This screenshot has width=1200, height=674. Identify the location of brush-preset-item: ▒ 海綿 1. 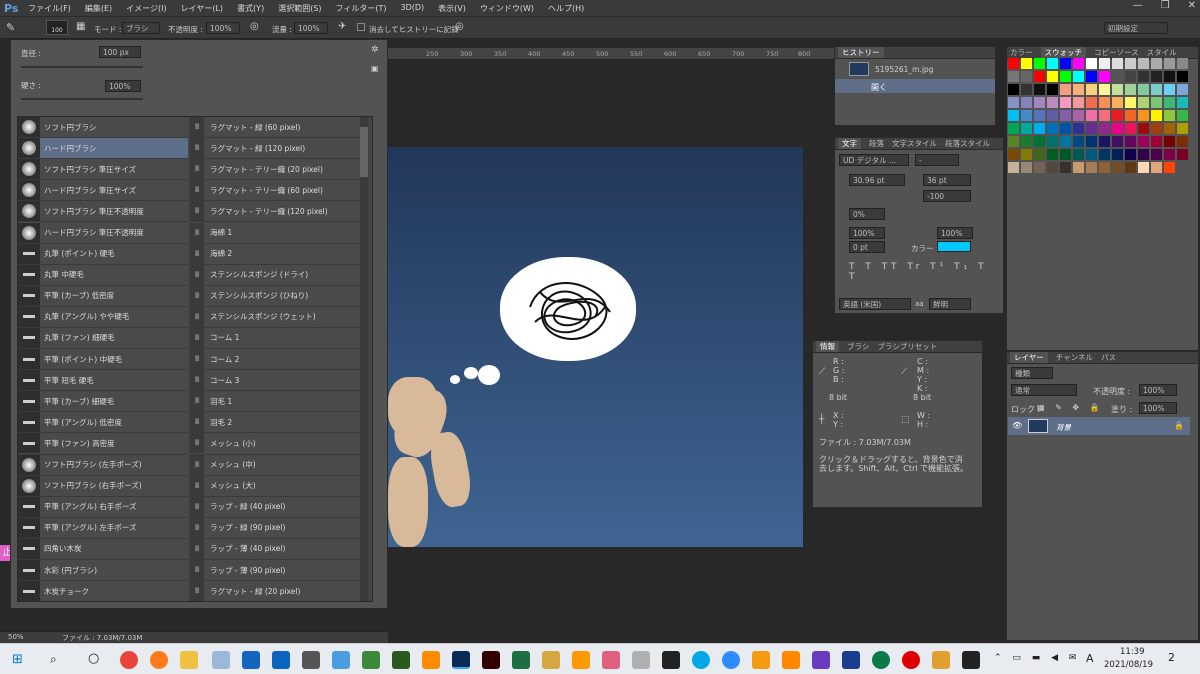
(275, 233).